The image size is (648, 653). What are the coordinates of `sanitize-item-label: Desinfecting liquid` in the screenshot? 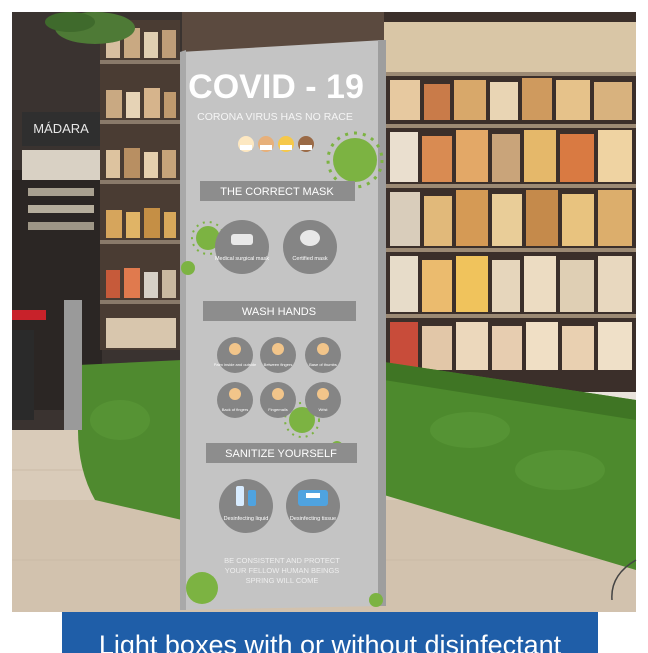 It's located at (246, 519).